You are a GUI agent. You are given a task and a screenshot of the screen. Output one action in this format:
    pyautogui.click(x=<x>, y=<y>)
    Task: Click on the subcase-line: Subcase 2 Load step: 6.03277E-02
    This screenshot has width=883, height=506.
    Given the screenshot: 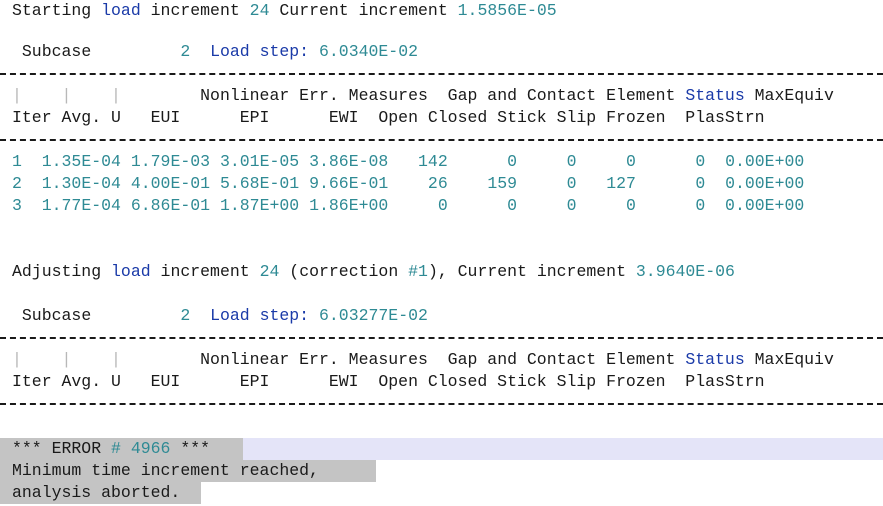 What is the action you would take?
    pyautogui.click(x=224, y=315)
    